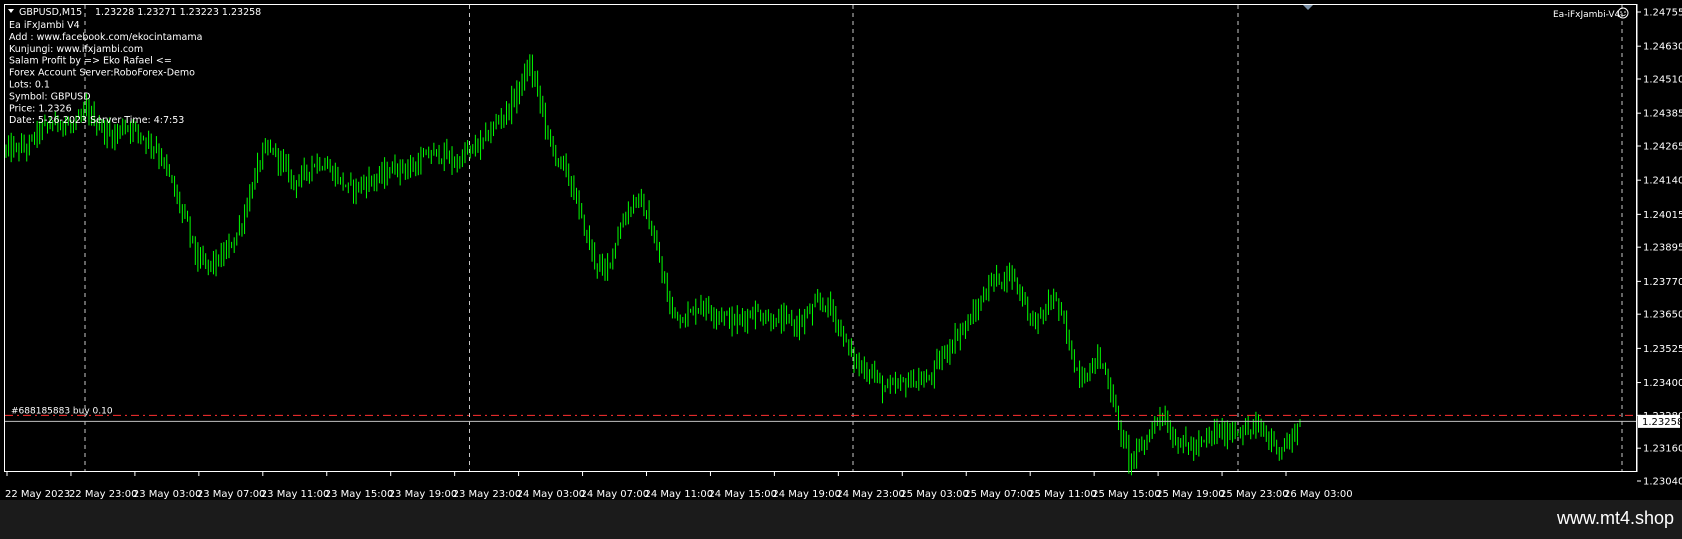 The image size is (1682, 539). I want to click on price-tick-label: 1.23770, so click(1662, 282).